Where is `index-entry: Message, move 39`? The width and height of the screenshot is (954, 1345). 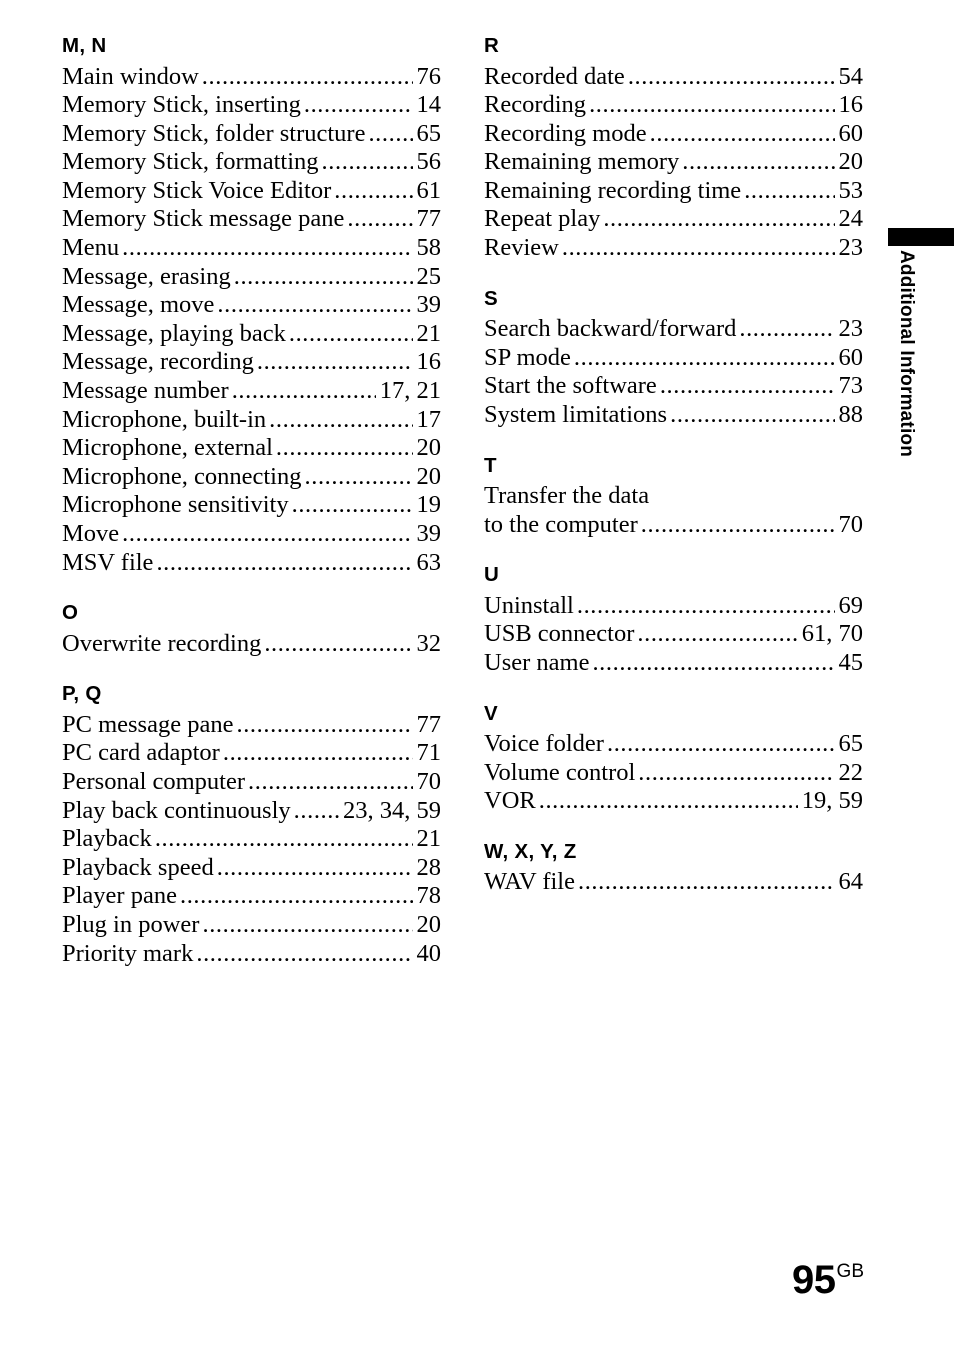 index-entry: Message, move 39 is located at coordinates (251, 305).